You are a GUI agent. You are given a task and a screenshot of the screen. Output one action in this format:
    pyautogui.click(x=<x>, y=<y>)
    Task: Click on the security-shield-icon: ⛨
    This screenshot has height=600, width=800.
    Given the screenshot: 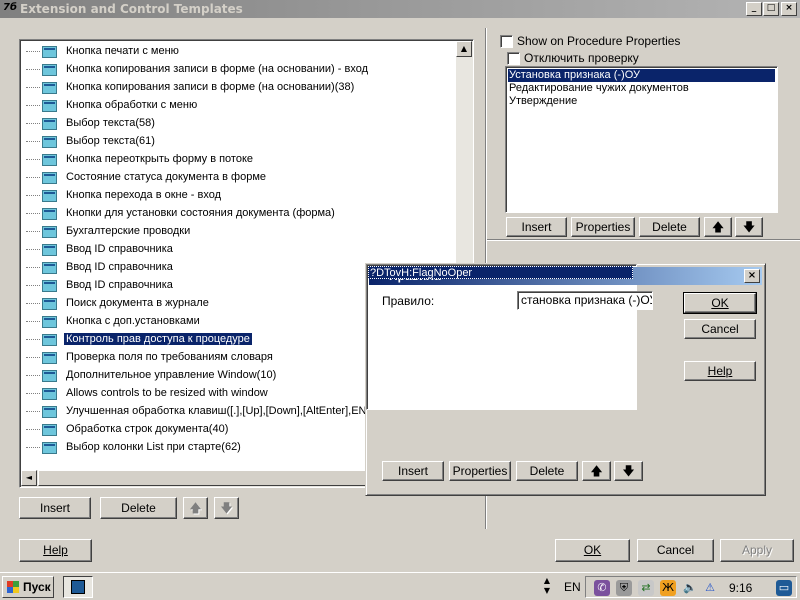 What is the action you would take?
    pyautogui.click(x=624, y=588)
    